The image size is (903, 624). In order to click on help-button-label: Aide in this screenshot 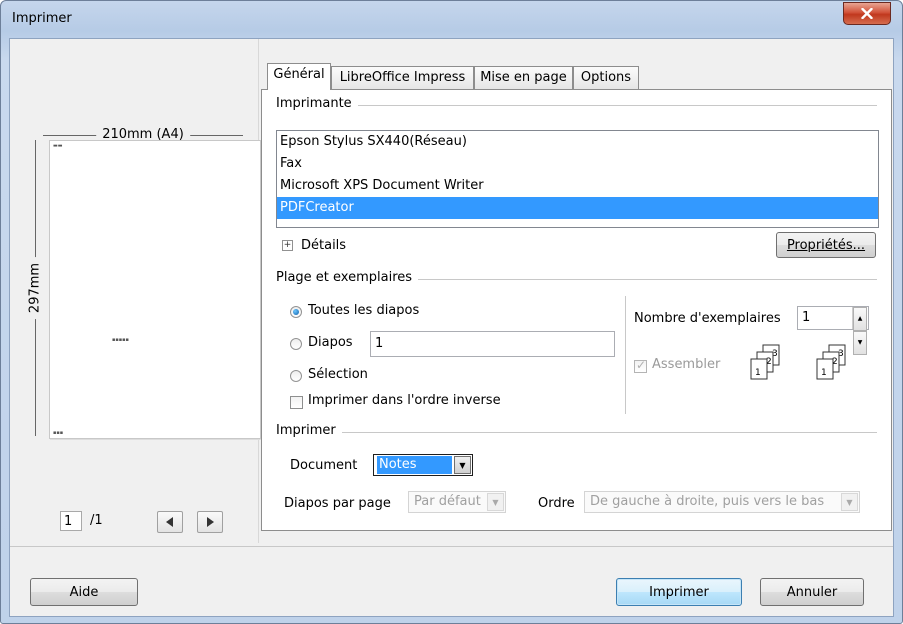, I will do `click(84, 592)`.